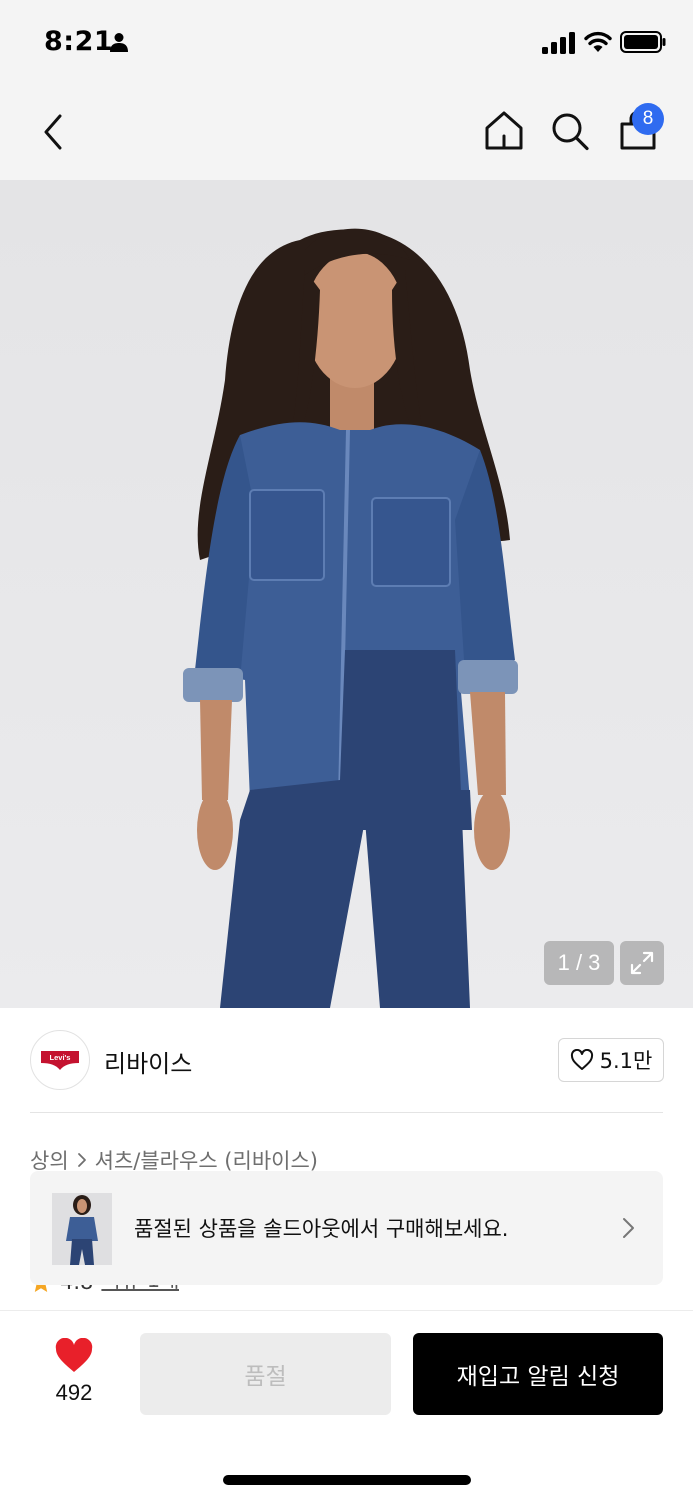 Image resolution: width=693 pixels, height=1500 pixels. Describe the element at coordinates (82, 1229) in the screenshot. I see `banner-thumbnail` at that location.